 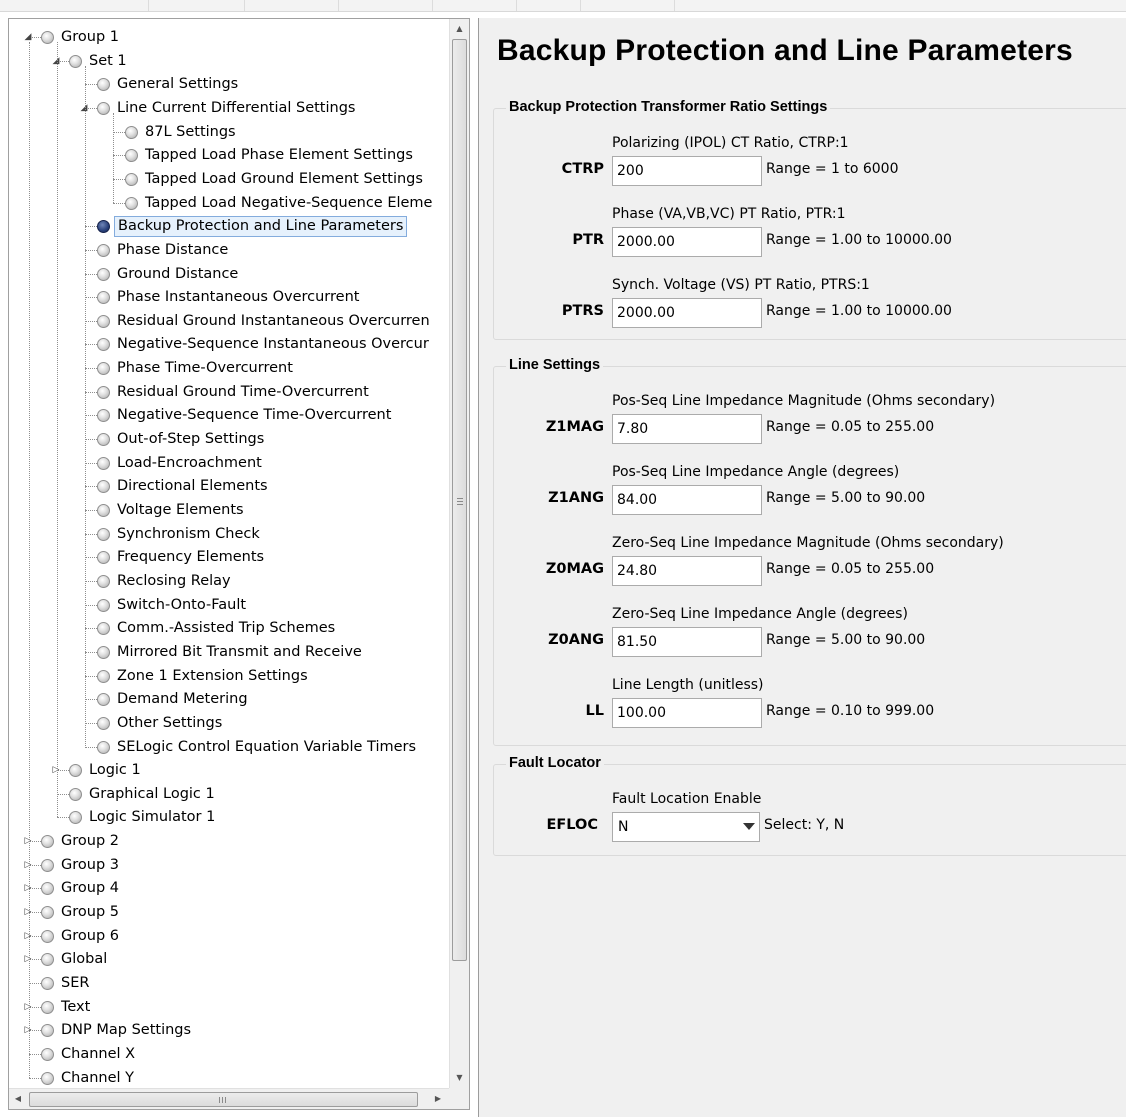 I want to click on efloc-select: N, so click(x=686, y=827).